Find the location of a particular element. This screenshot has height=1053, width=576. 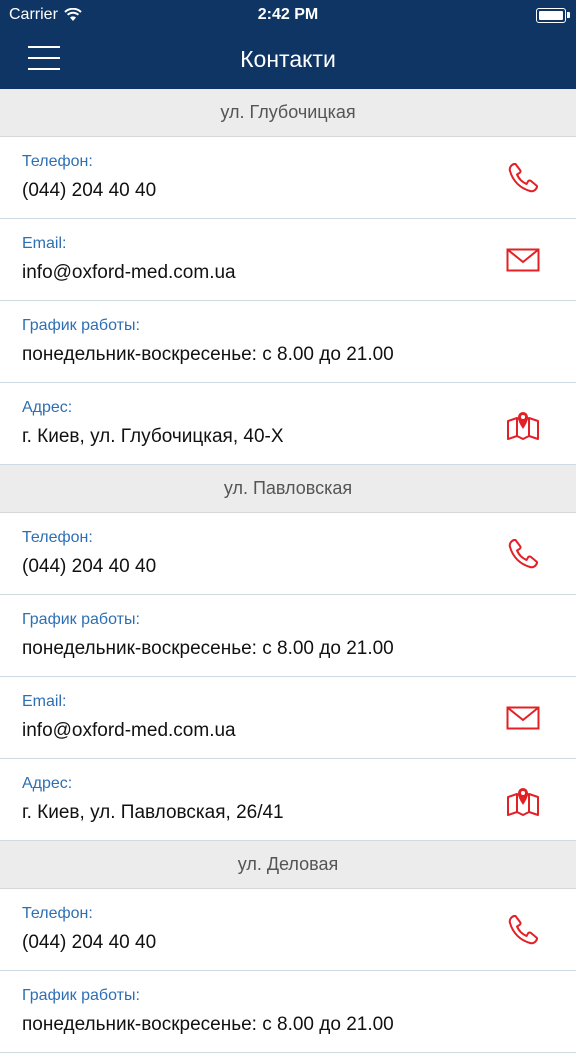

nav-bar: Контакти is located at coordinates (288, 59).